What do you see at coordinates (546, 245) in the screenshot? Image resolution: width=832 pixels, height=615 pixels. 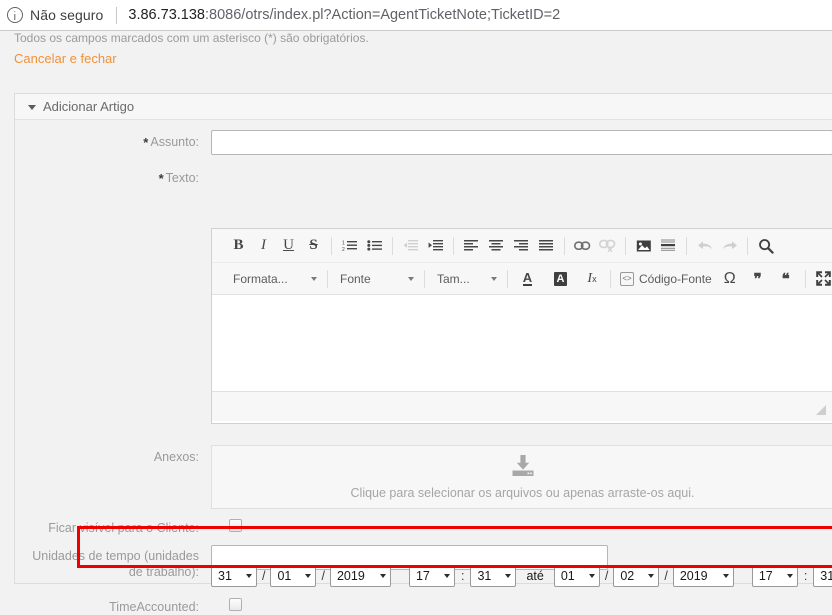 I see `align-justify-icon` at bounding box center [546, 245].